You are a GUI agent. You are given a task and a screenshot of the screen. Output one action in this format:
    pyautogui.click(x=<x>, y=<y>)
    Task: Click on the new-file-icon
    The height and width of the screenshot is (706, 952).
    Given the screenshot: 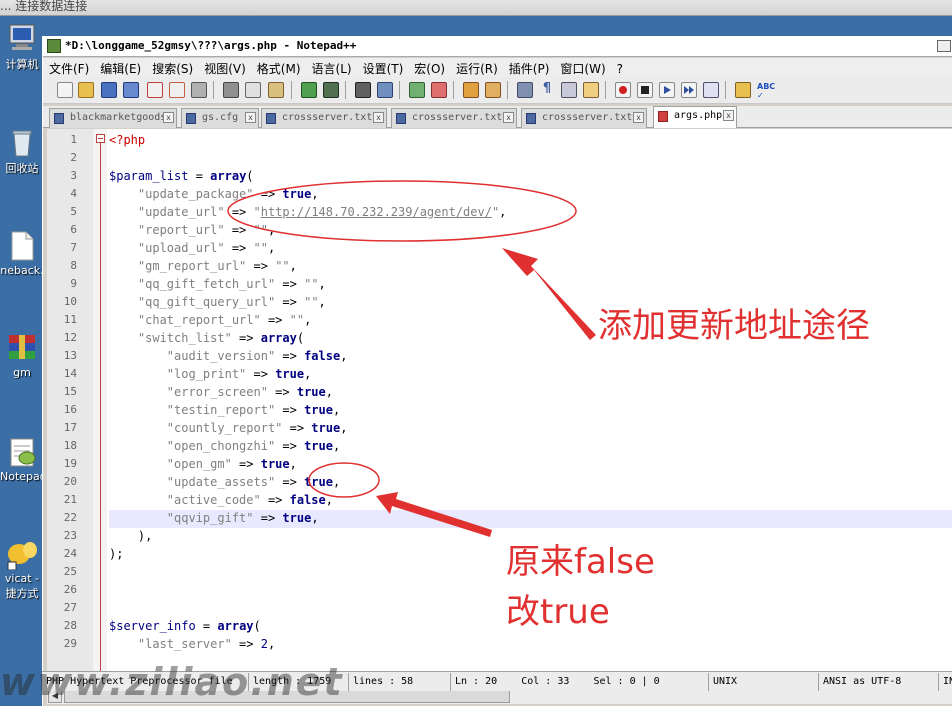 What is the action you would take?
    pyautogui.click(x=65, y=90)
    